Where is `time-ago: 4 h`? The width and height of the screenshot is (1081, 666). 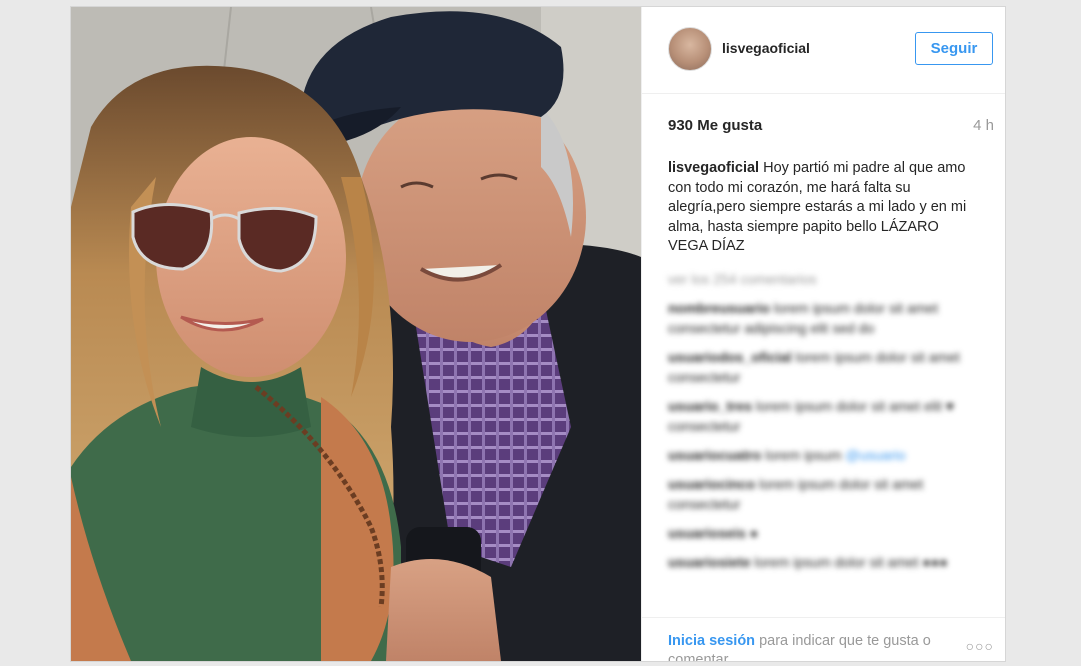 time-ago: 4 h is located at coordinates (983, 125).